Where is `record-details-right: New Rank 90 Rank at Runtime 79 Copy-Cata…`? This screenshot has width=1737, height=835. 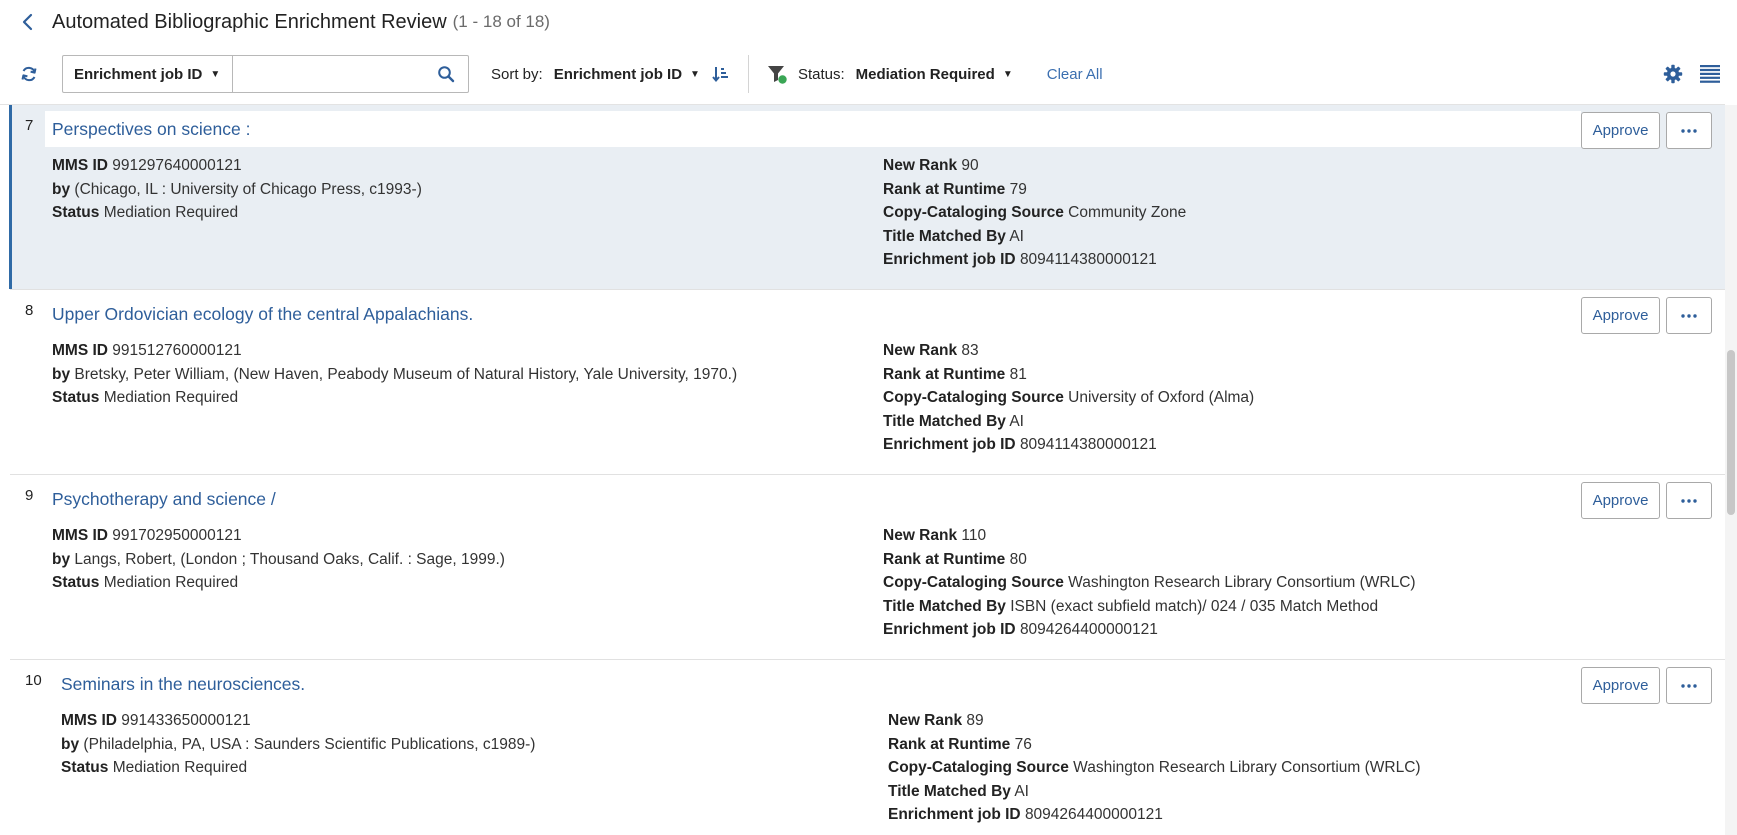
record-details-right: New Rank 90 Rank at Runtime 79 Copy-Cata… is located at coordinates (1034, 213).